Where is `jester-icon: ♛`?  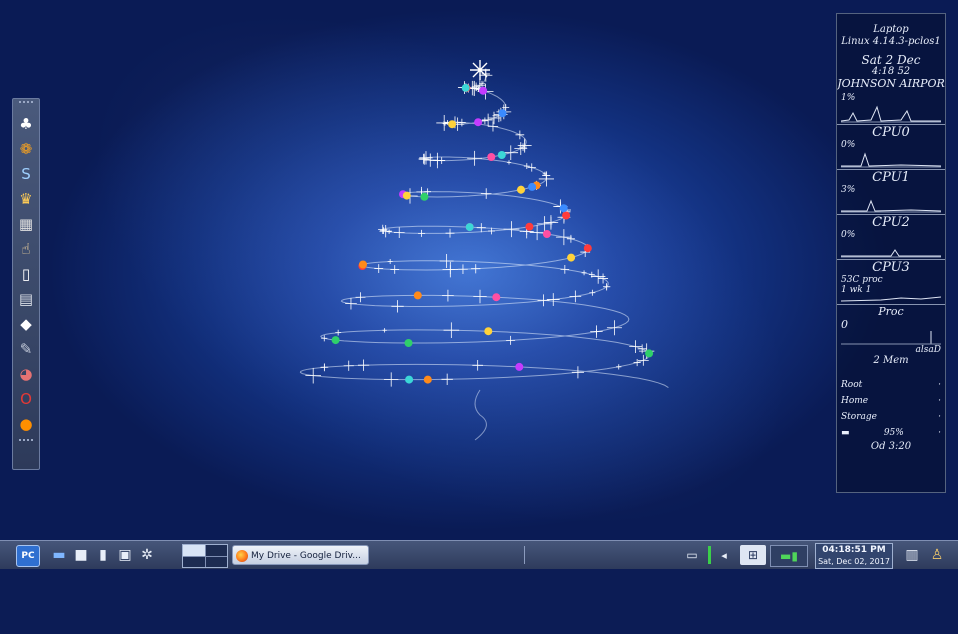
jester-icon: ♛ is located at coordinates (26, 199).